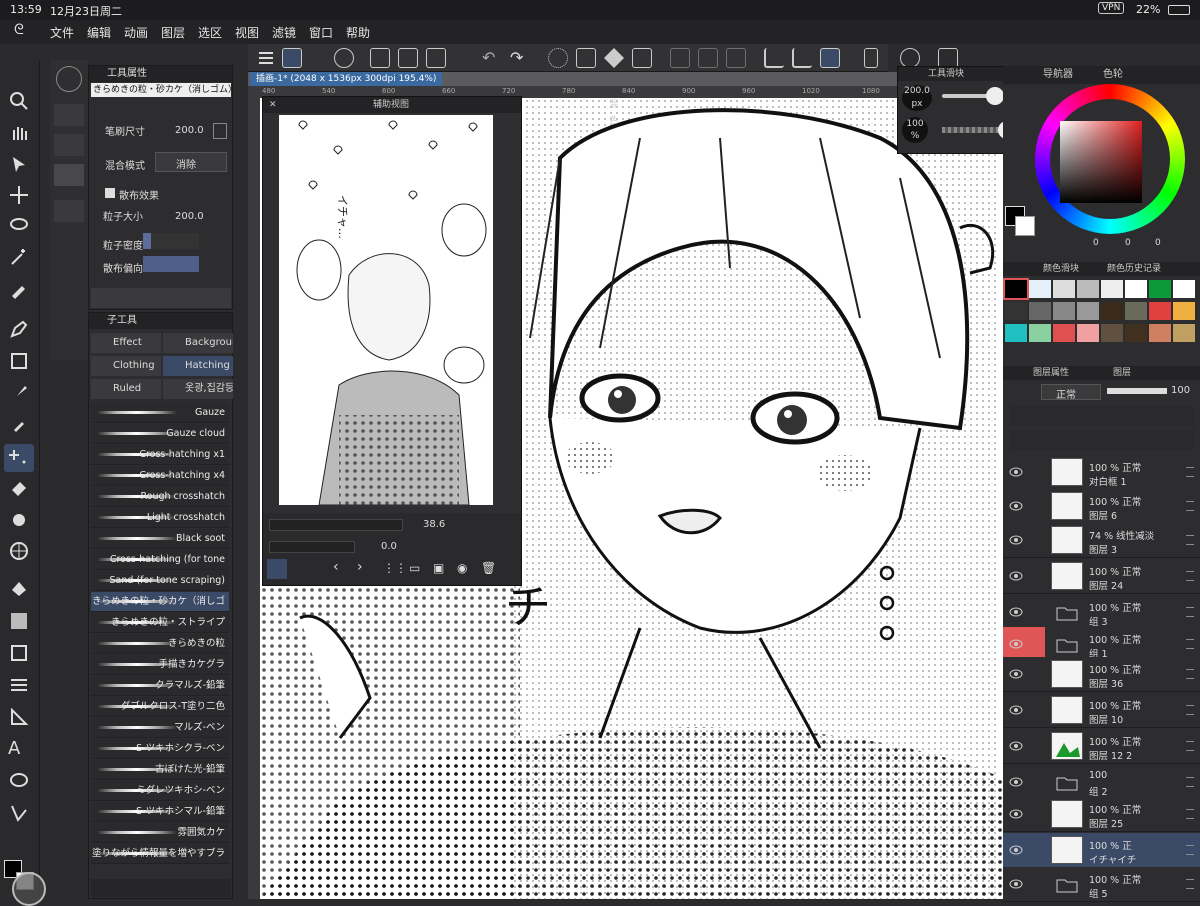  What do you see at coordinates (160, 749) in the screenshot?
I see `brush-item: S-ツキホシクラ-ベン` at bounding box center [160, 749].